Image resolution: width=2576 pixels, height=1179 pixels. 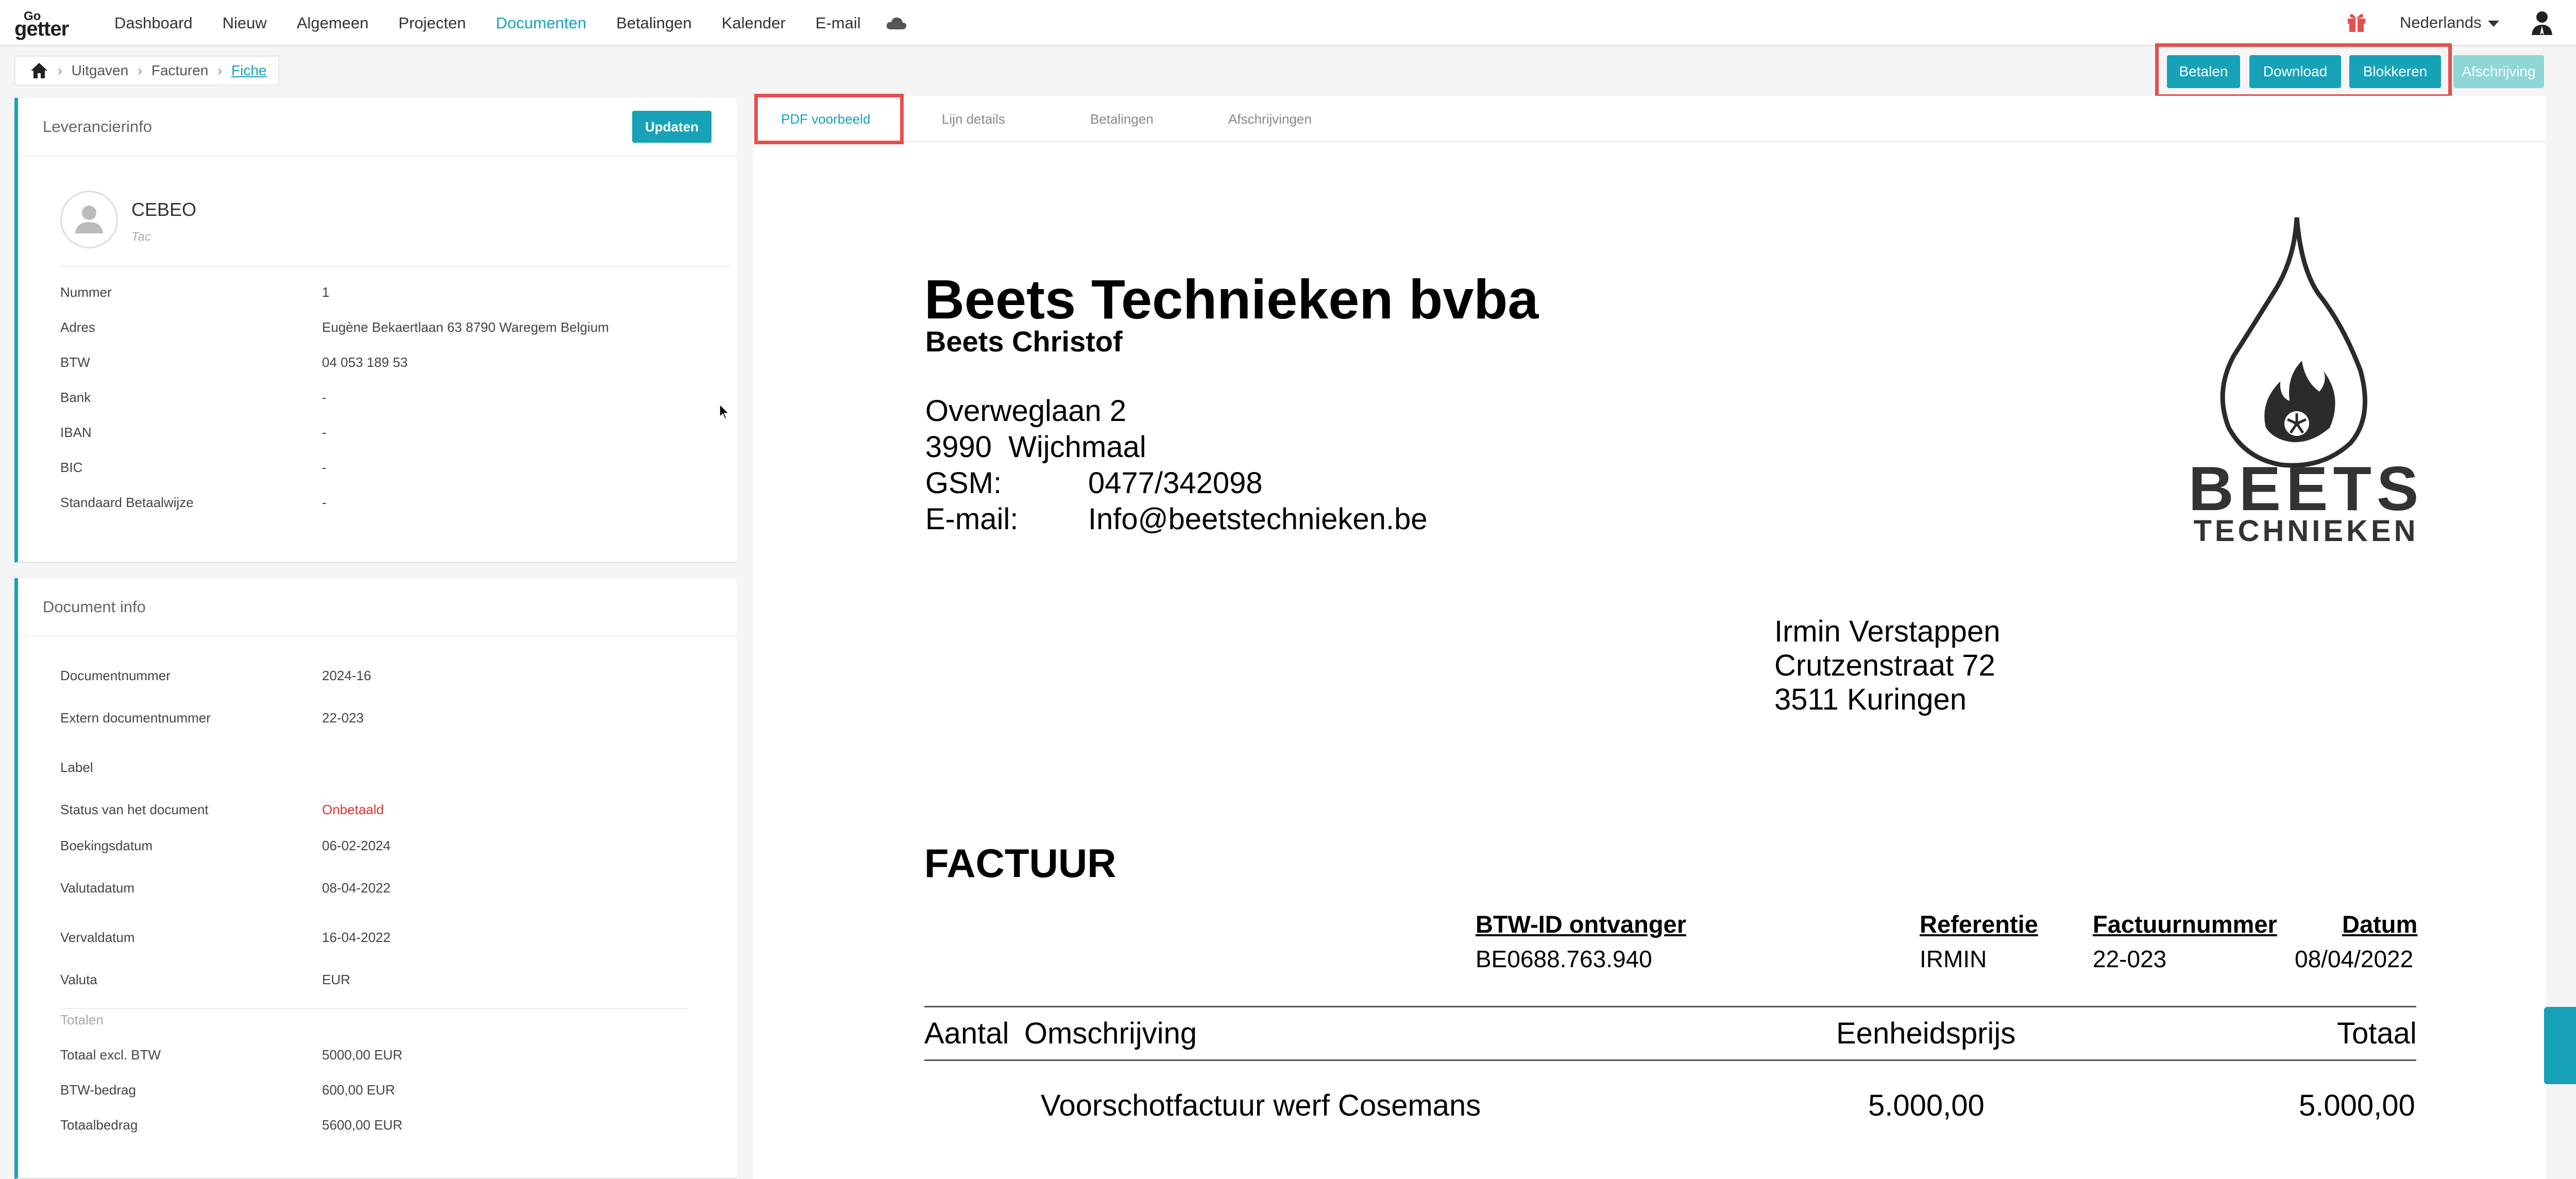 I want to click on user-silhouette-icon, so click(x=89, y=219).